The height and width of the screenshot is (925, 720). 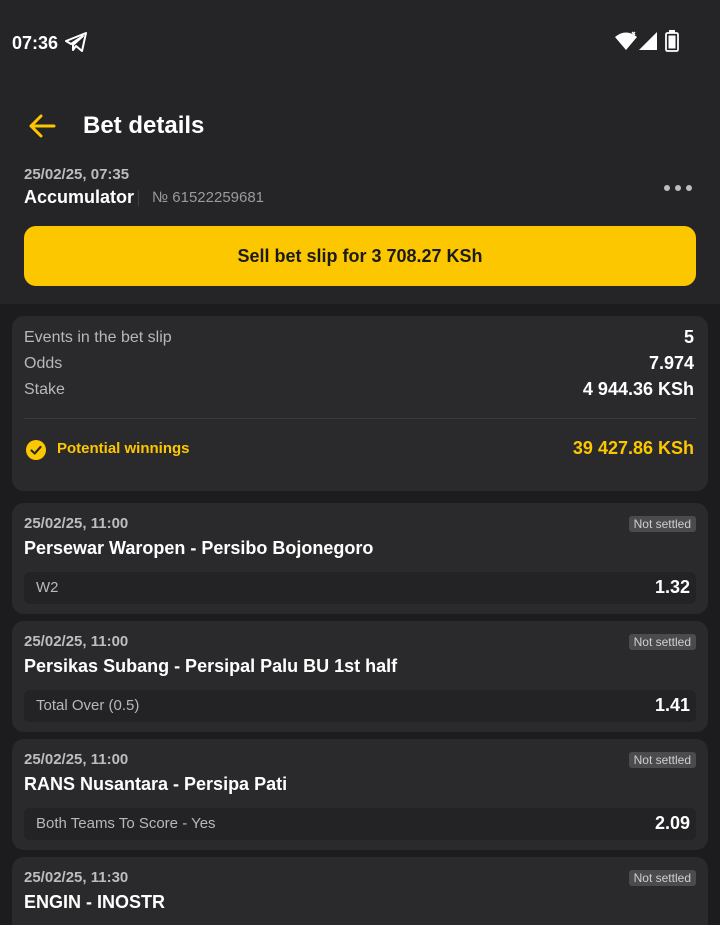 I want to click on stake-label: Stake, so click(x=44, y=389).